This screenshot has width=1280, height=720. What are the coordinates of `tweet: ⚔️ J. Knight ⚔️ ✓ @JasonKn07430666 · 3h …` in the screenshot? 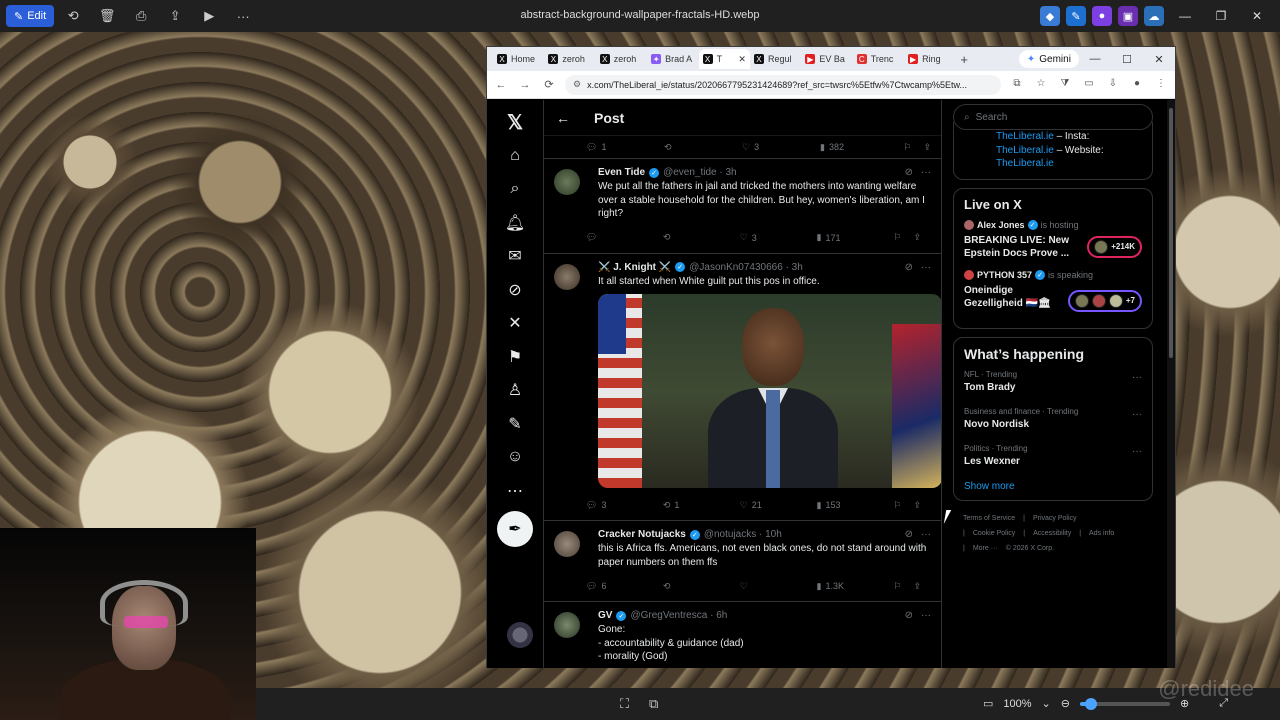 It's located at (742, 386).